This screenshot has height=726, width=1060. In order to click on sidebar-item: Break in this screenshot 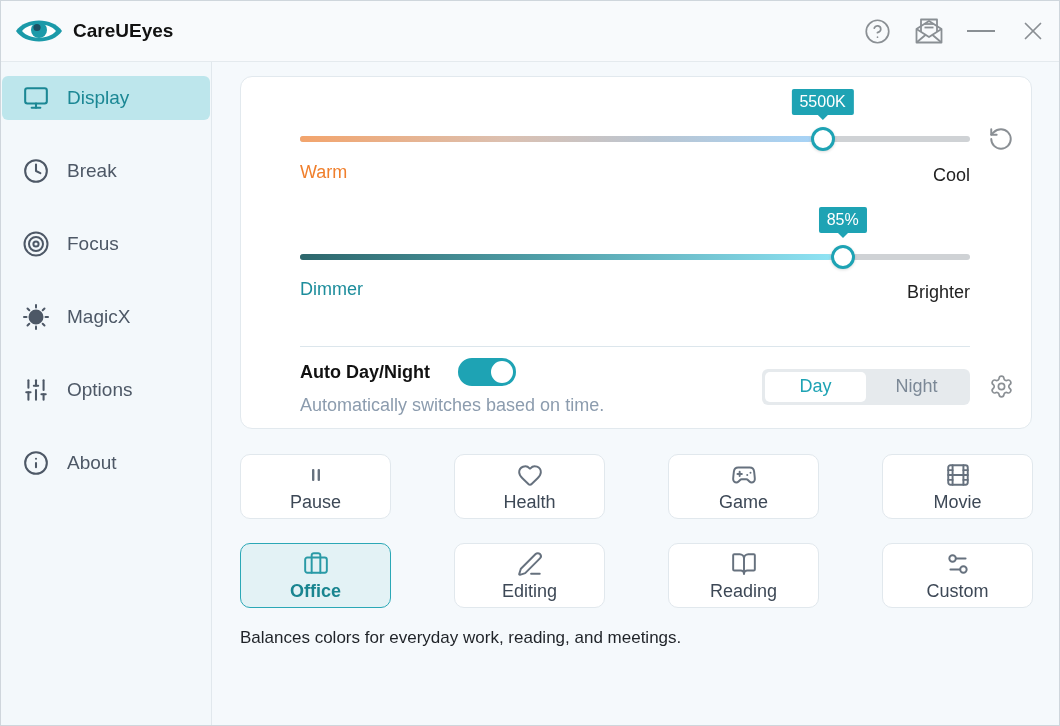, I will do `click(106, 171)`.